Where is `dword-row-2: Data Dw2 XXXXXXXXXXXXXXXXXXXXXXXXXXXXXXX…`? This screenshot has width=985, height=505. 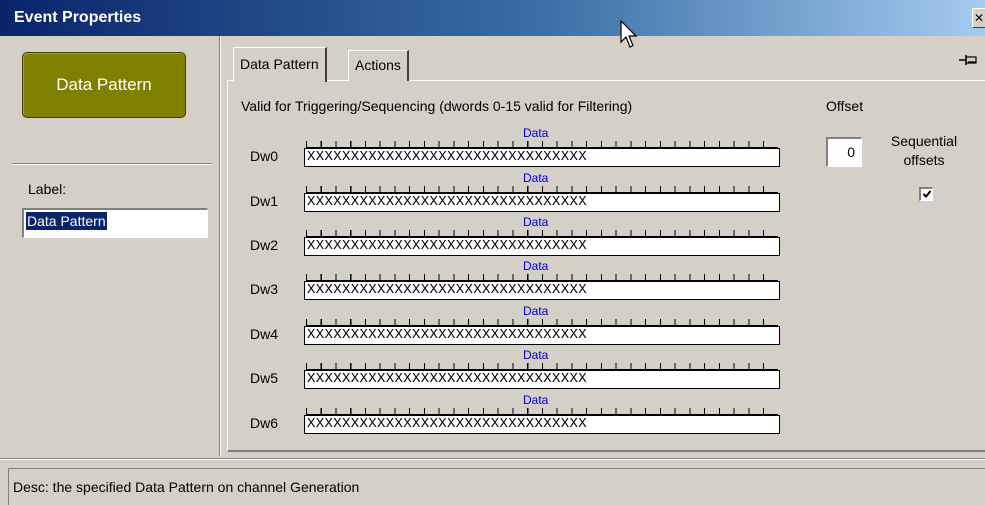
dword-row-2: Data Dw2 XXXXXXXXXXXXXXXXXXXXXXXXXXXXXXX… is located at coordinates (520, 238).